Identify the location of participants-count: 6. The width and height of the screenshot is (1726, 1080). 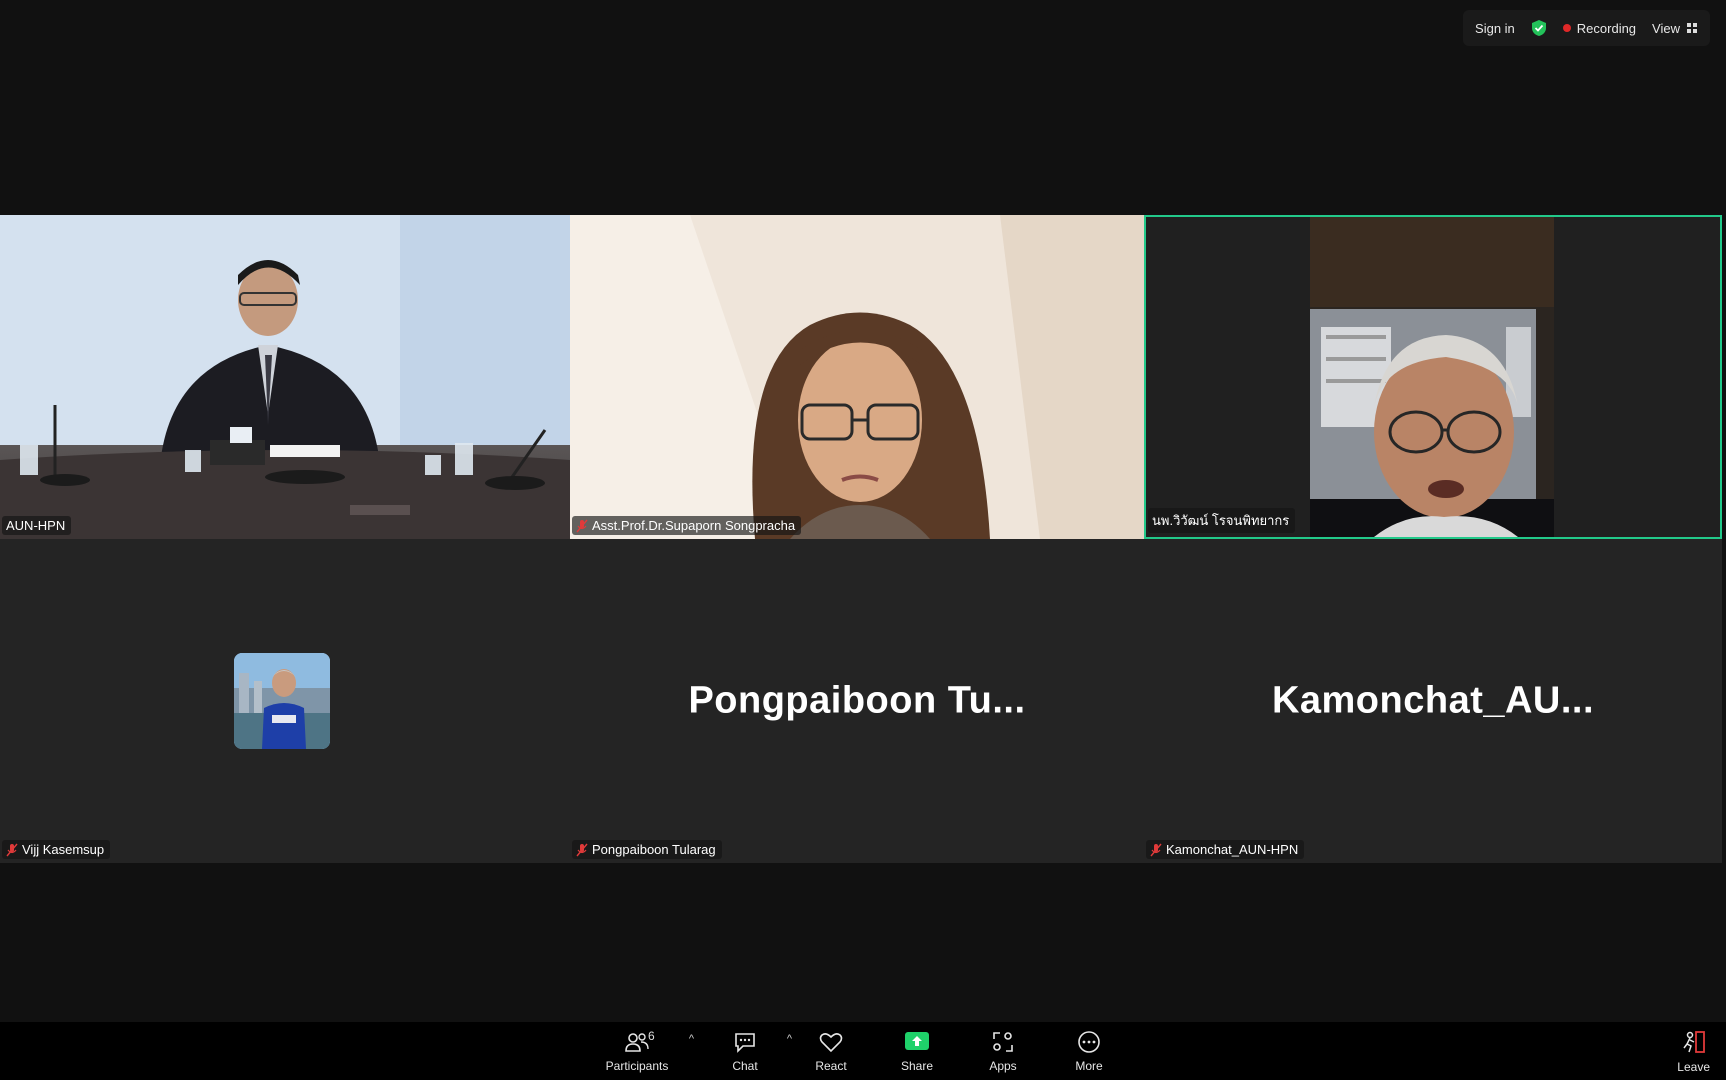
(651, 1036).